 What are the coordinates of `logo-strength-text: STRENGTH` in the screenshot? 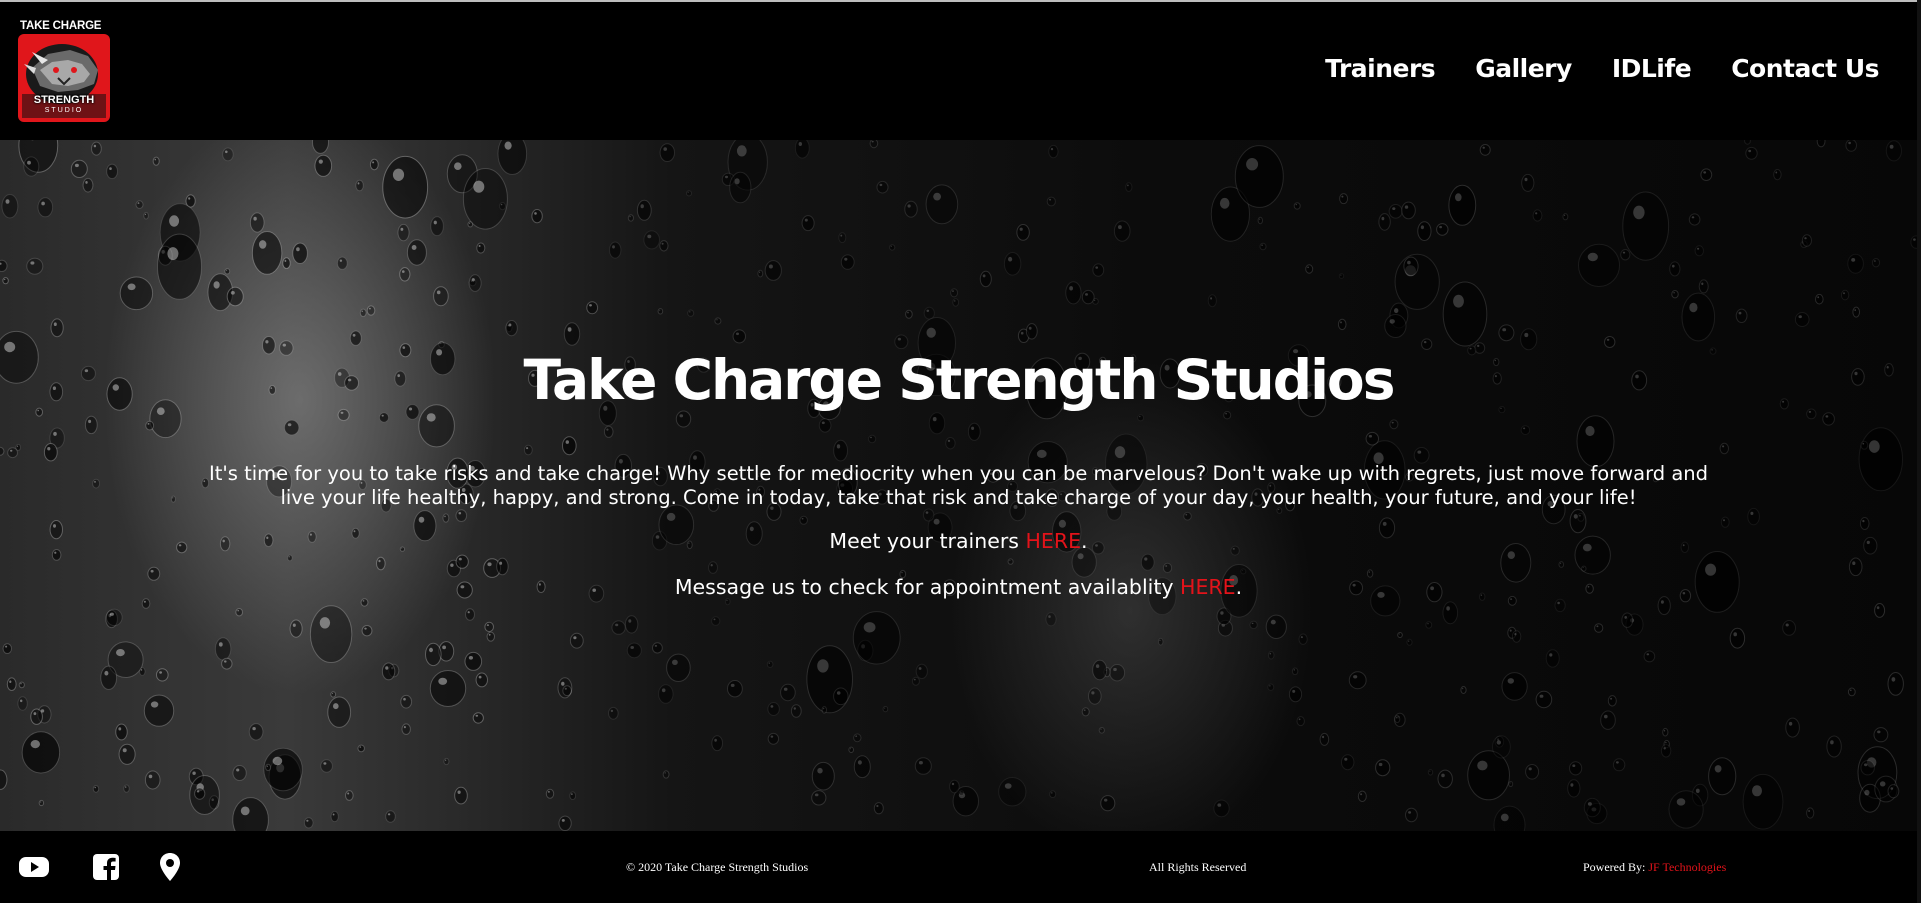 It's located at (64, 100).